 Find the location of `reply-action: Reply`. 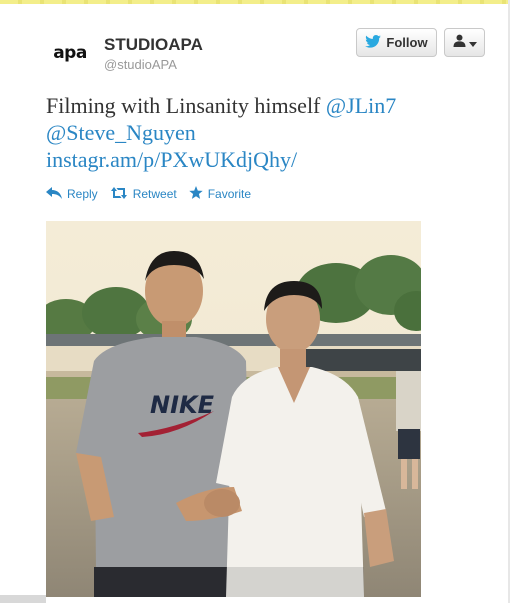

reply-action: Reply is located at coordinates (72, 194).